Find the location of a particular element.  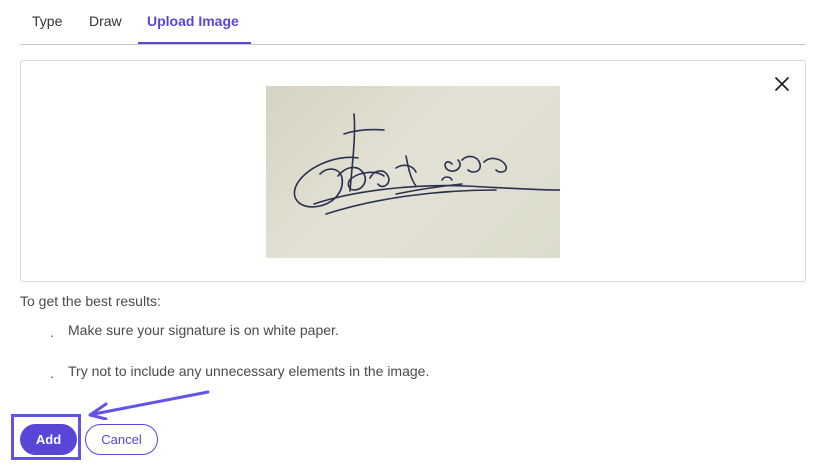

add-button: Add is located at coordinates (48, 439).